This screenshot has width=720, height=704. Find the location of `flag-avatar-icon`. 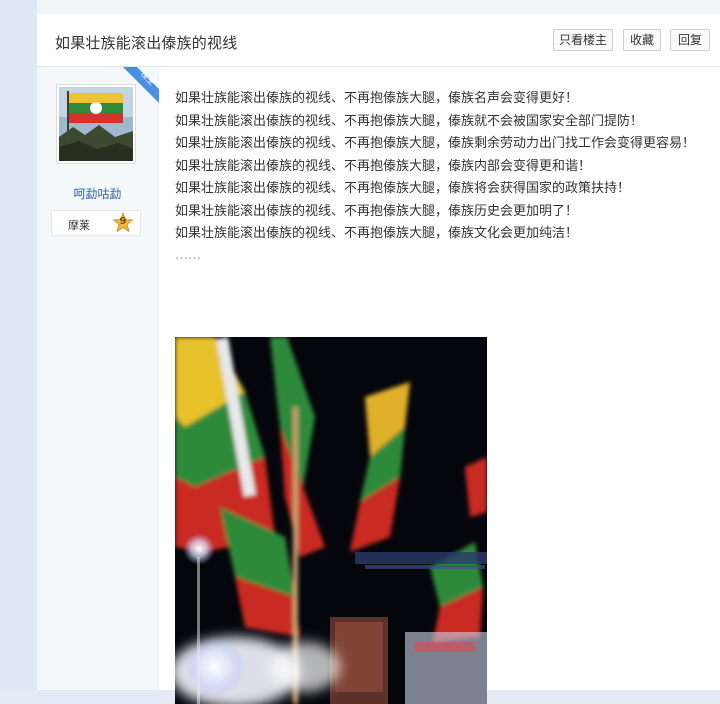

flag-avatar-icon is located at coordinates (96, 124).